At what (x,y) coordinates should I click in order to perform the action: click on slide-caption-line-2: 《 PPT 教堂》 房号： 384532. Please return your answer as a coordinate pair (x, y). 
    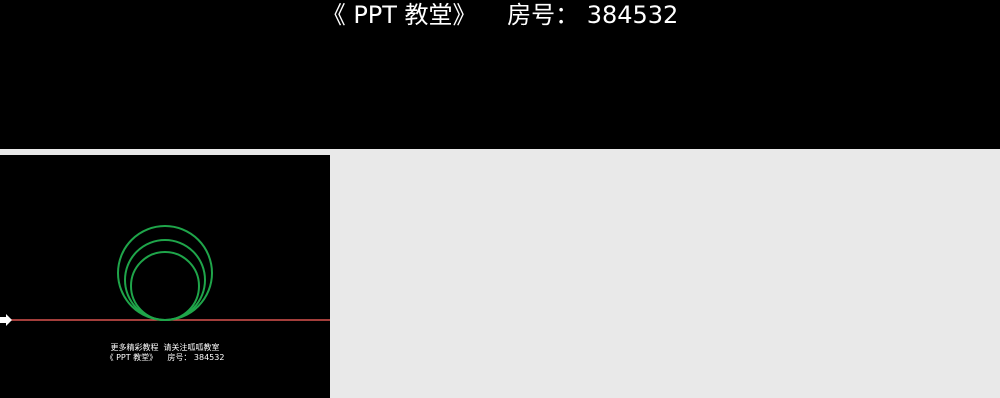
    Looking at the image, I should click on (165, 357).